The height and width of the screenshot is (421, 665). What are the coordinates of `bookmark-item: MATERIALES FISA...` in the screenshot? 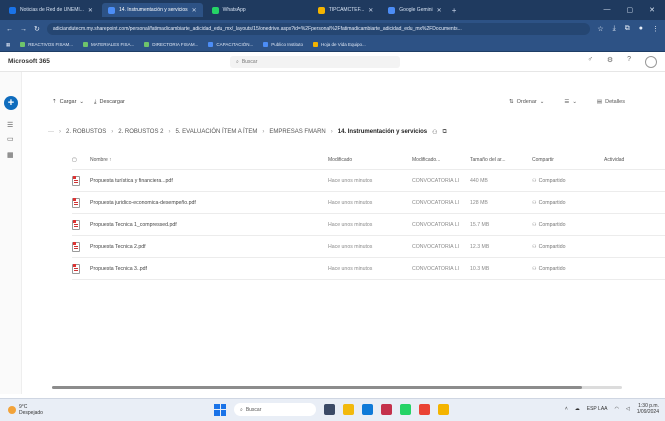 It's located at (108, 44).